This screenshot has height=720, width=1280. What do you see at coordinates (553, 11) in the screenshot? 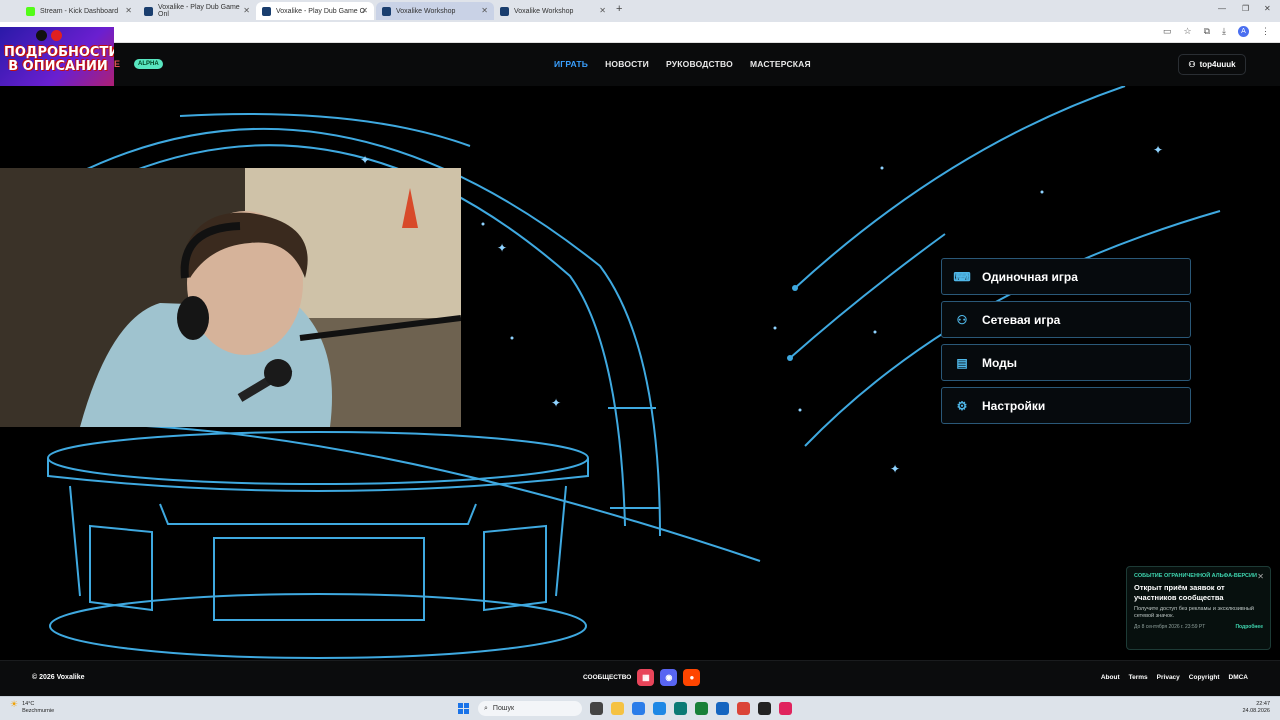
I see `tab-voxalike-workshop-2: Voxalike Workshop ✕` at bounding box center [553, 11].